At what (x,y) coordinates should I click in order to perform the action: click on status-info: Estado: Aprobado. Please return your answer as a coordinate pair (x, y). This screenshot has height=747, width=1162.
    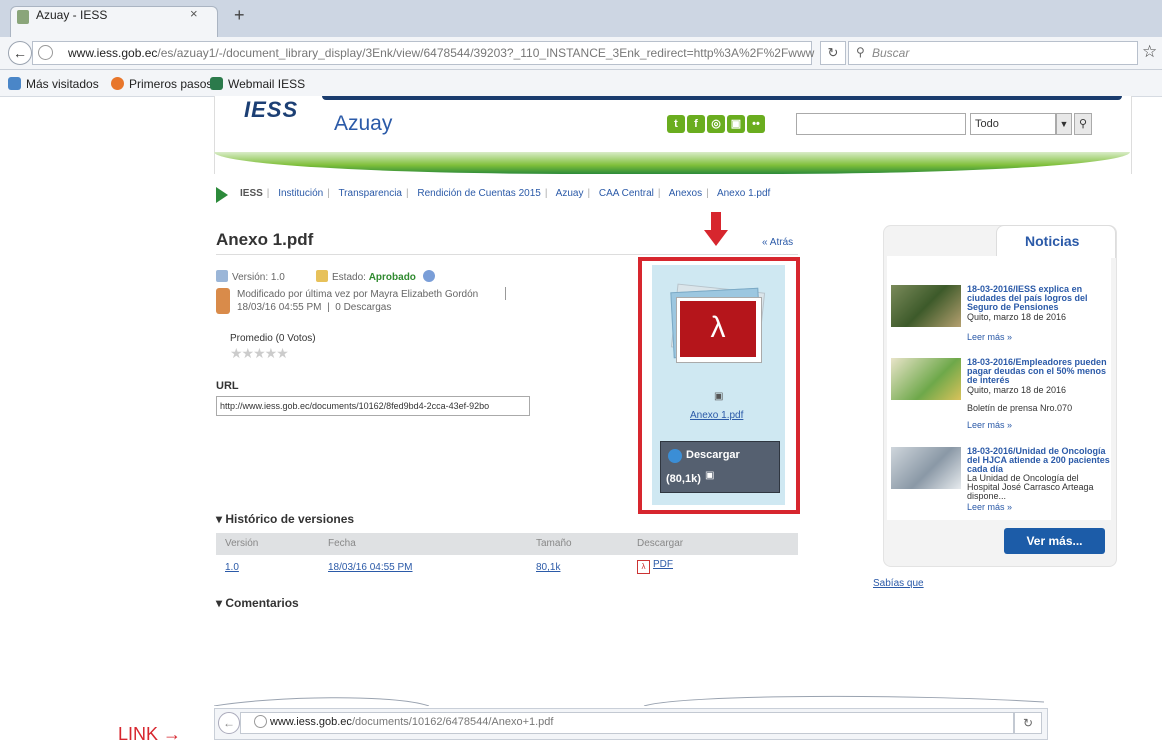
    Looking at the image, I should click on (377, 276).